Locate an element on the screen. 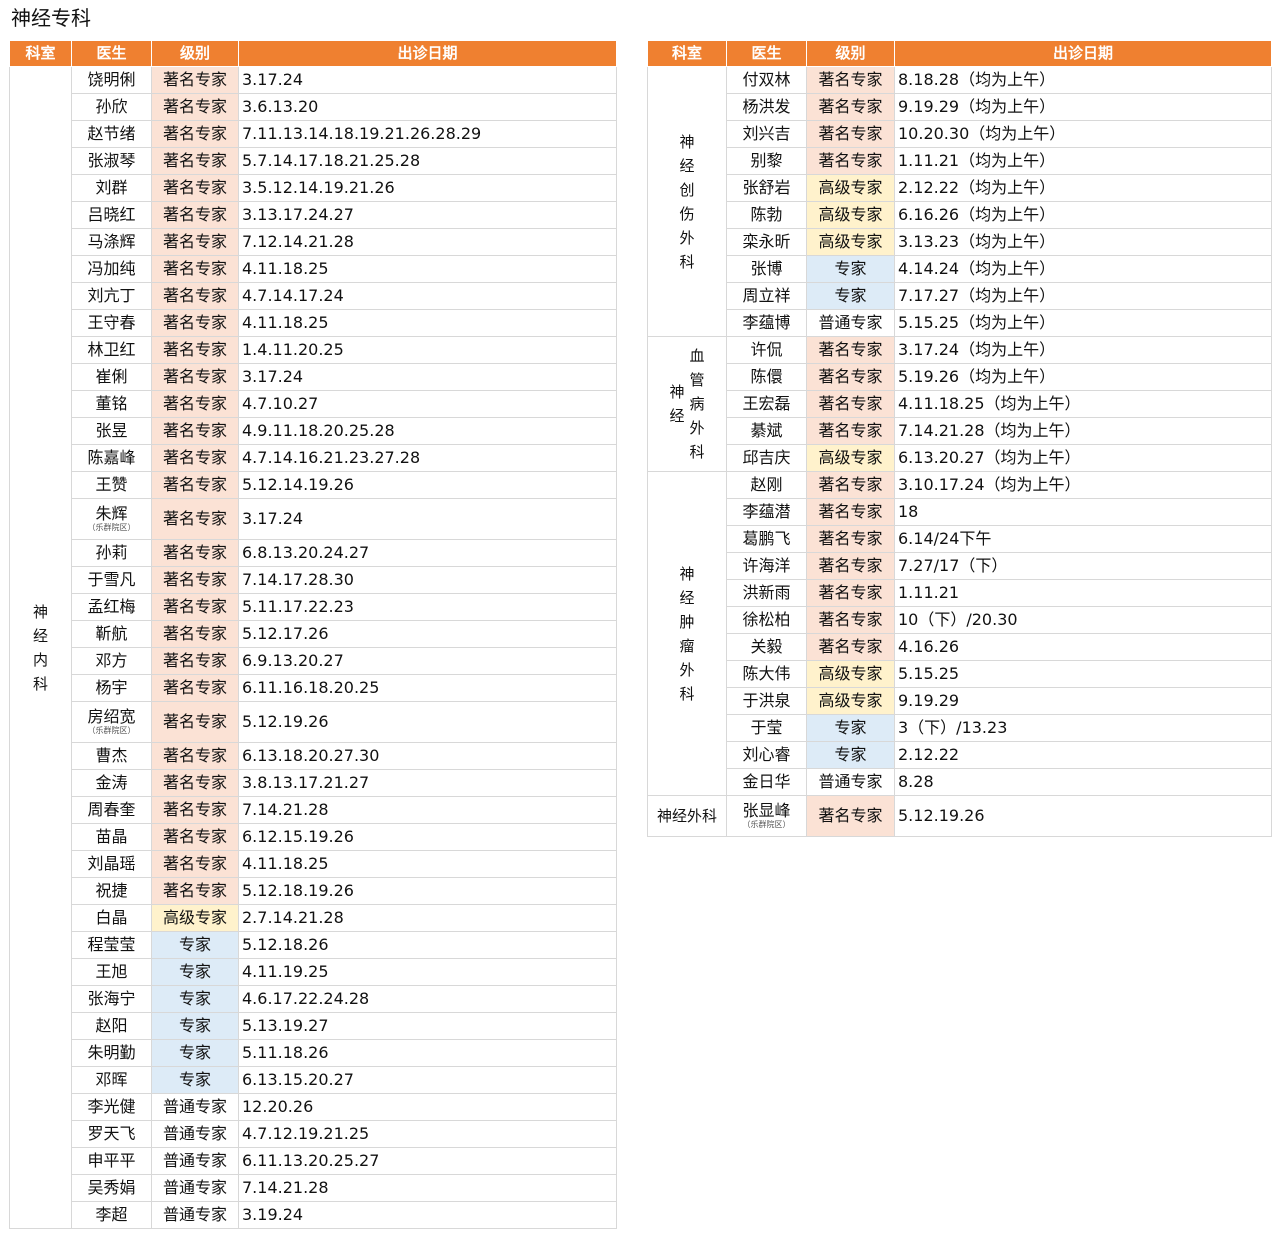  table-row: 陈儇 著名专家 5.19.26（均为上午） is located at coordinates (960, 377).